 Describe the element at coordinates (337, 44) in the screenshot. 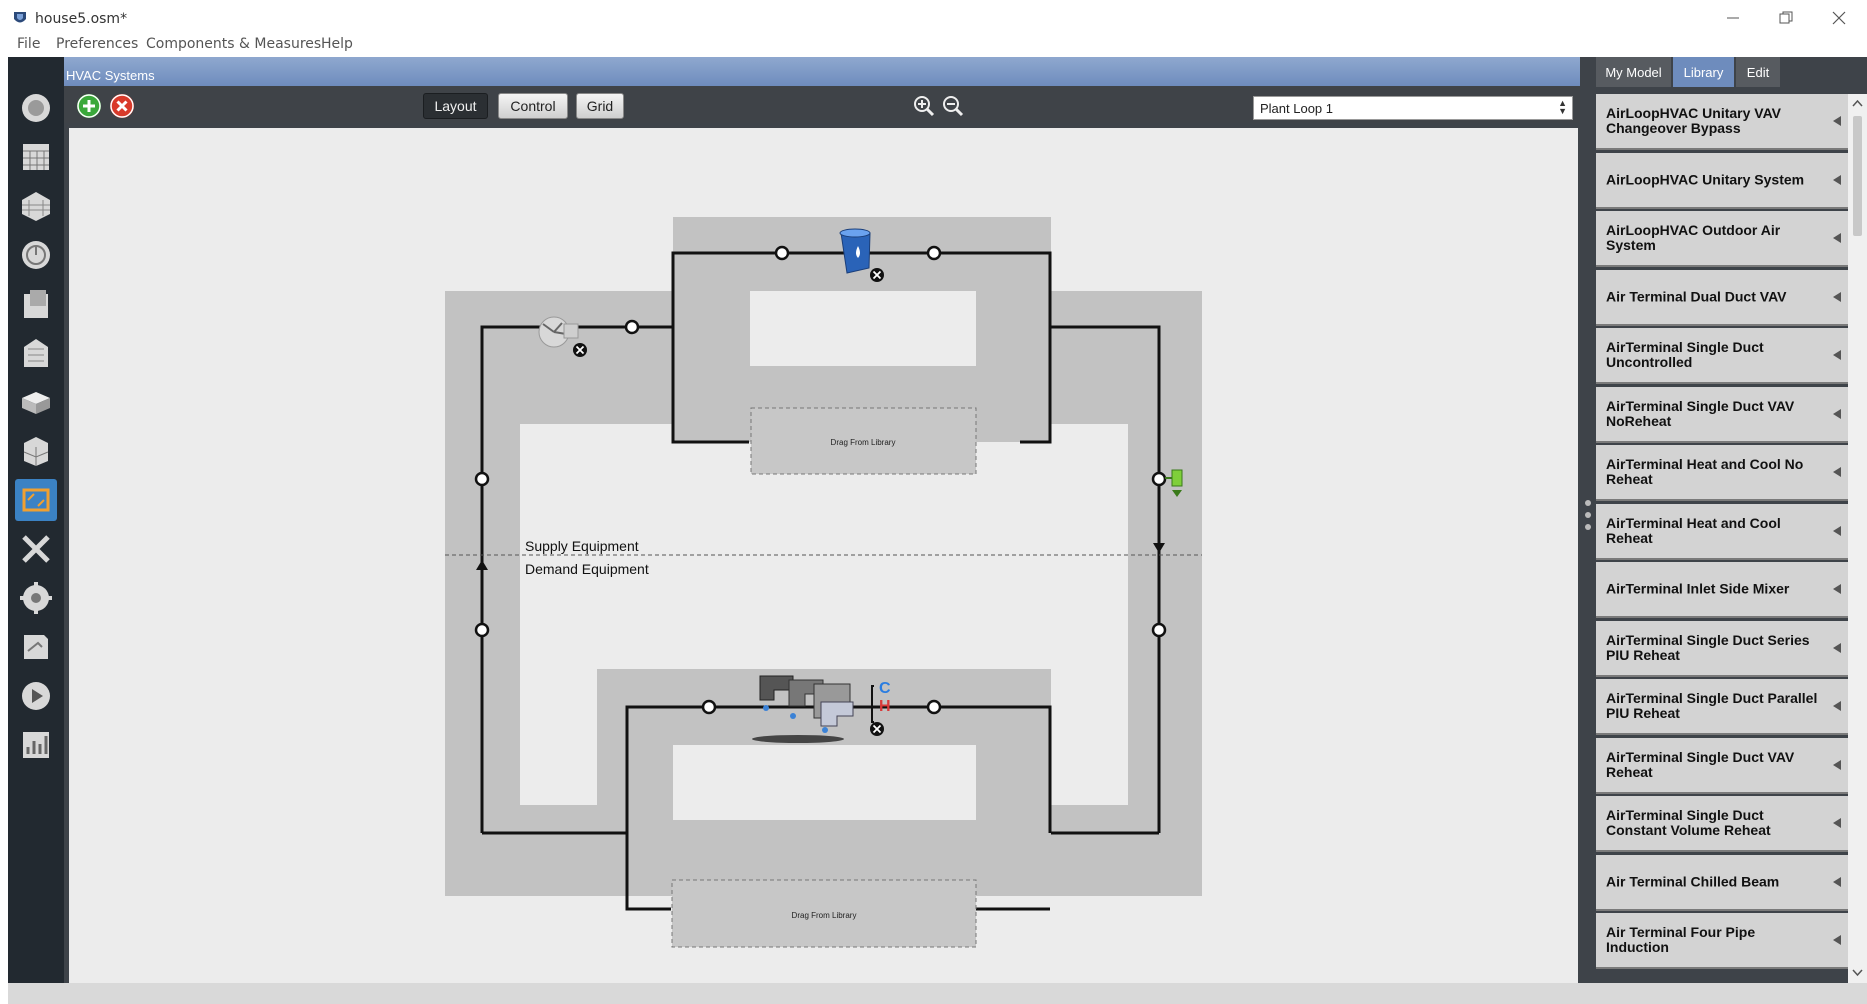

I see `menu-help: Help` at that location.